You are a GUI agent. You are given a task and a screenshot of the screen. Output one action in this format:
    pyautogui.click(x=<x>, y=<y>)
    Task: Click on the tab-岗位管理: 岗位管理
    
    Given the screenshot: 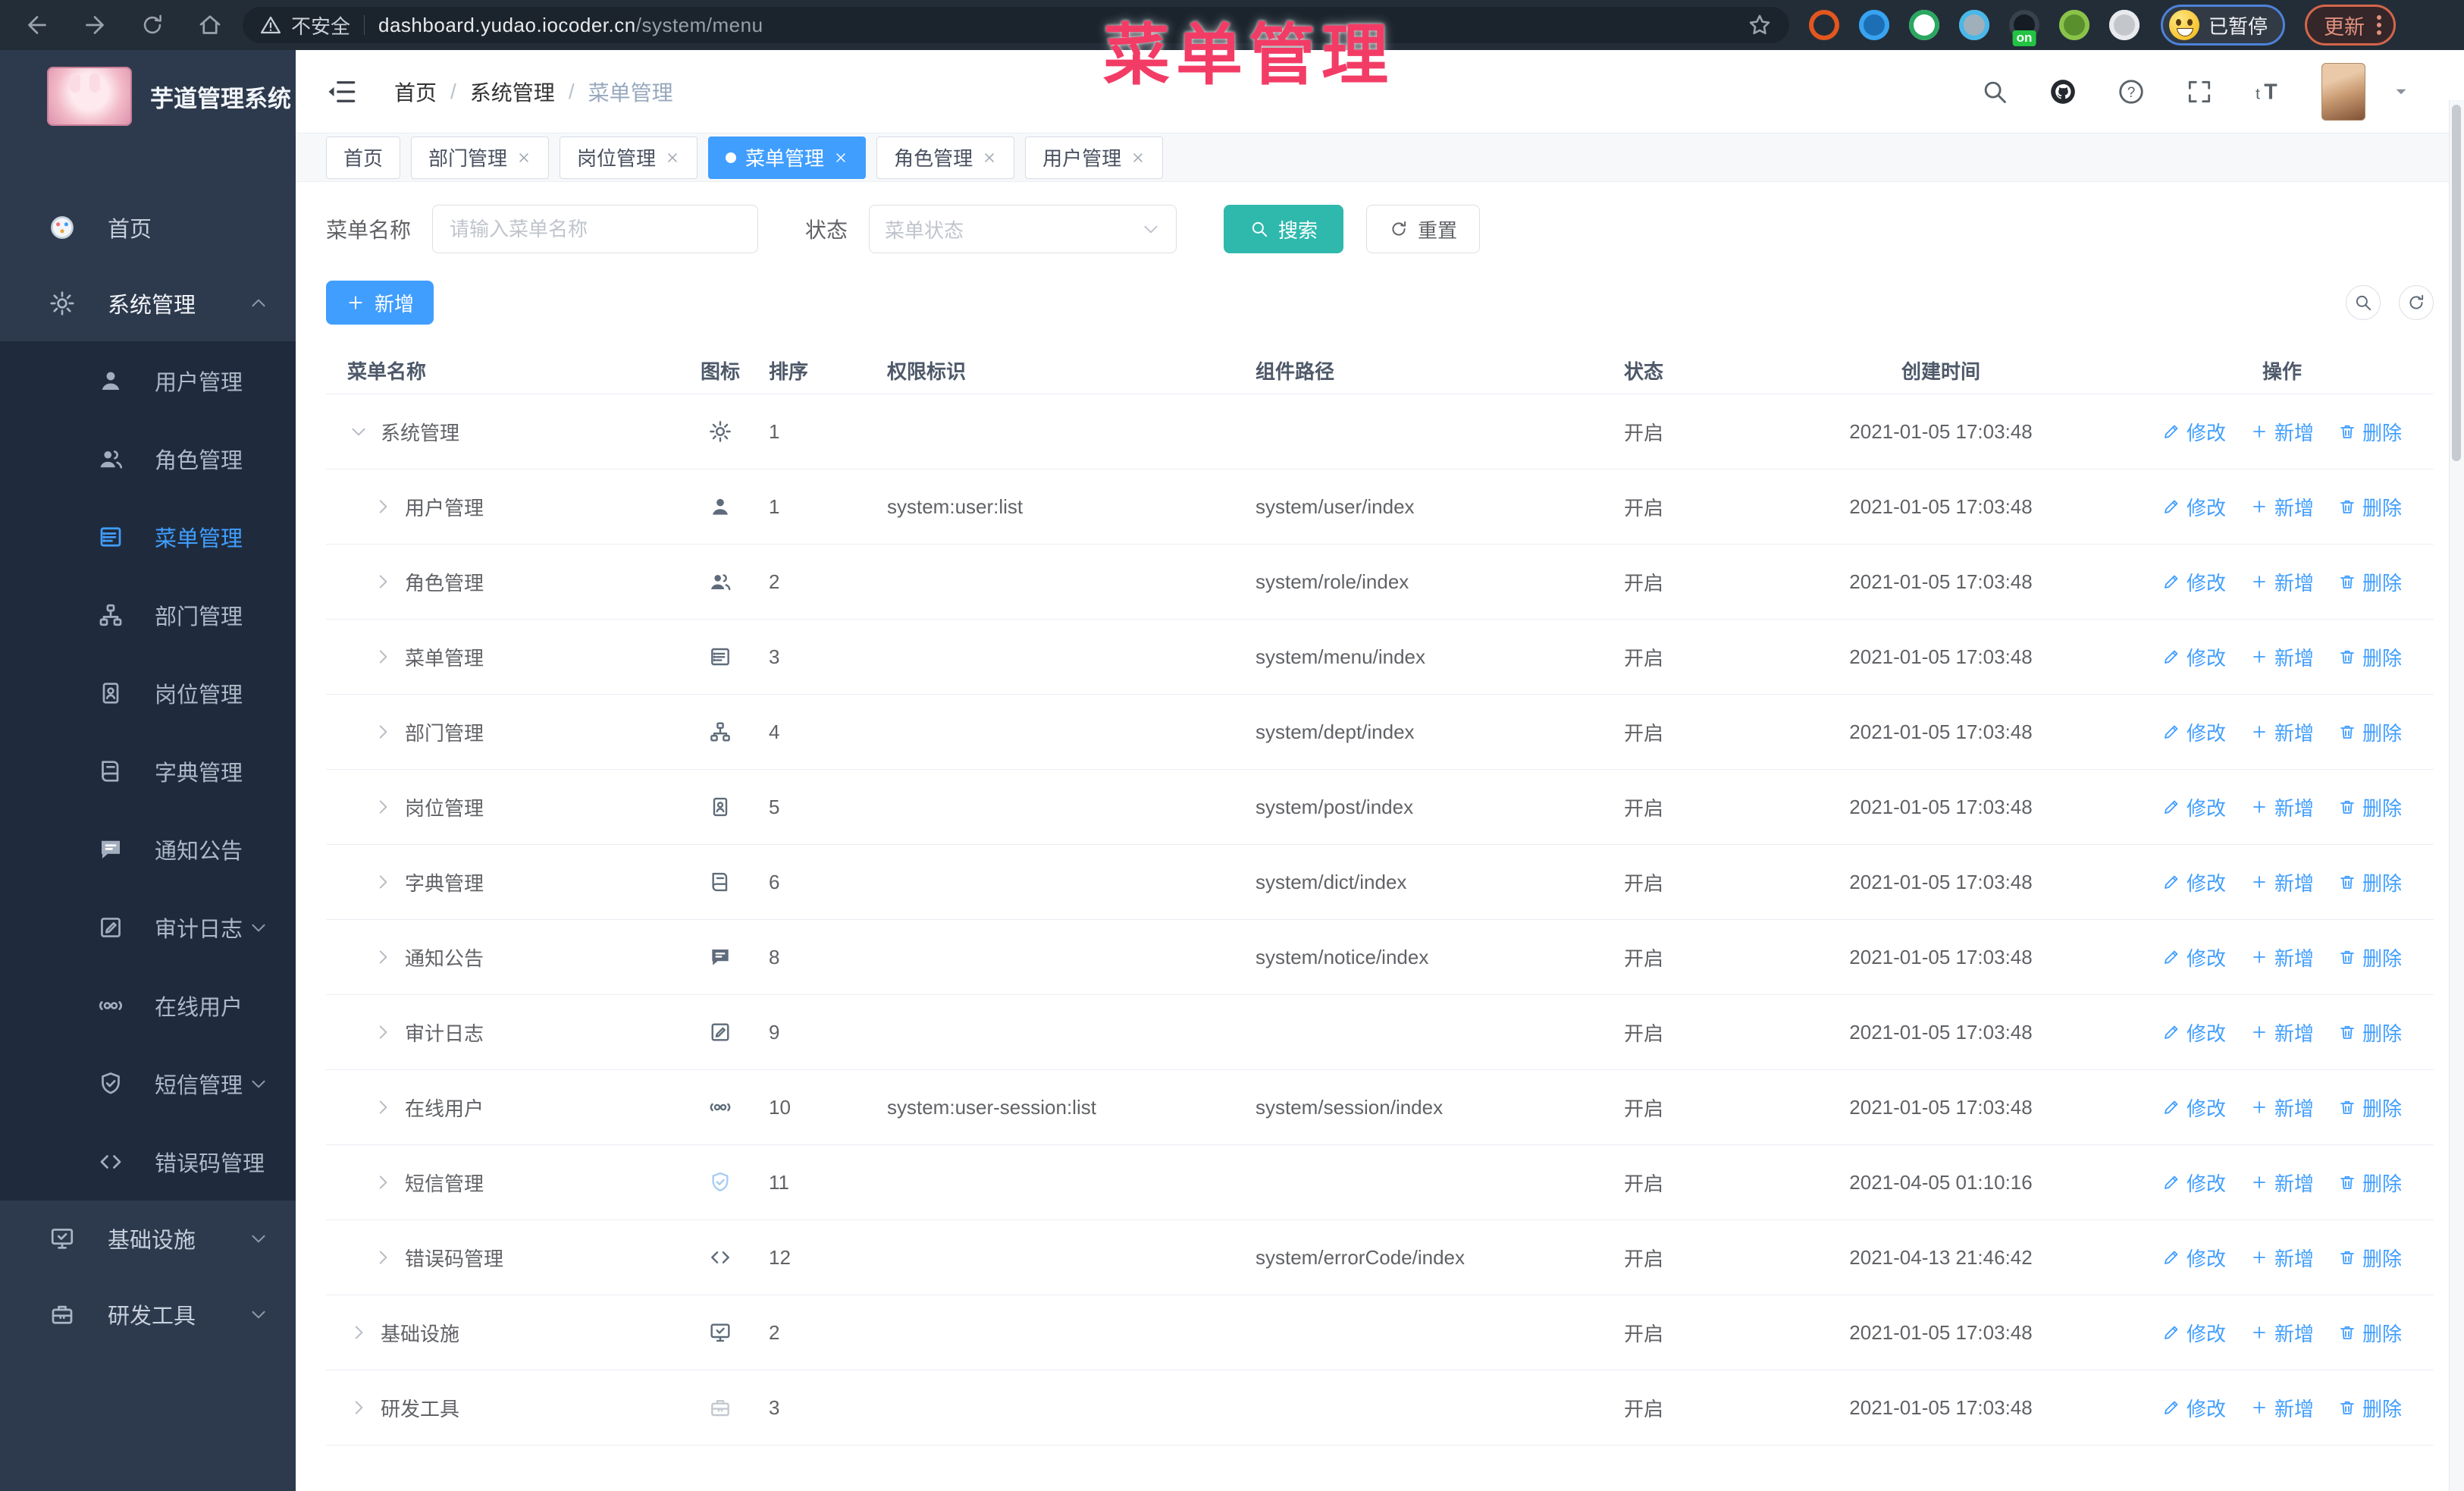 What is the action you would take?
    pyautogui.click(x=629, y=157)
    